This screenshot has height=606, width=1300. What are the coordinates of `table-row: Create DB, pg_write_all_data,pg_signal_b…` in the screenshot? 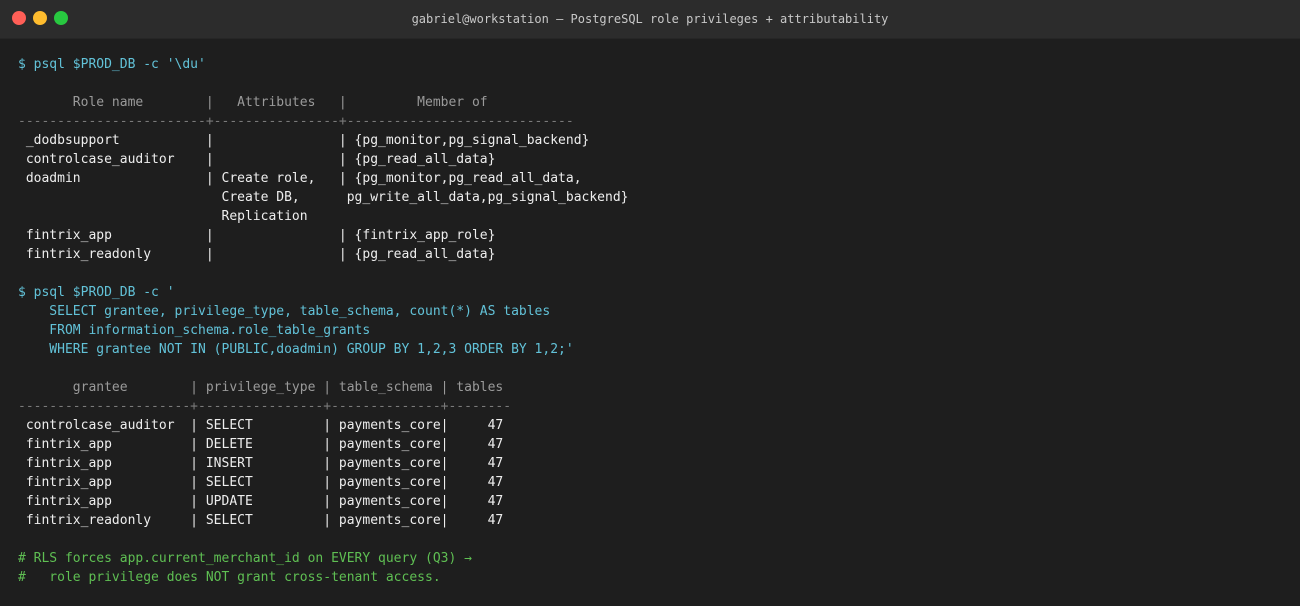 It's located at (323, 197).